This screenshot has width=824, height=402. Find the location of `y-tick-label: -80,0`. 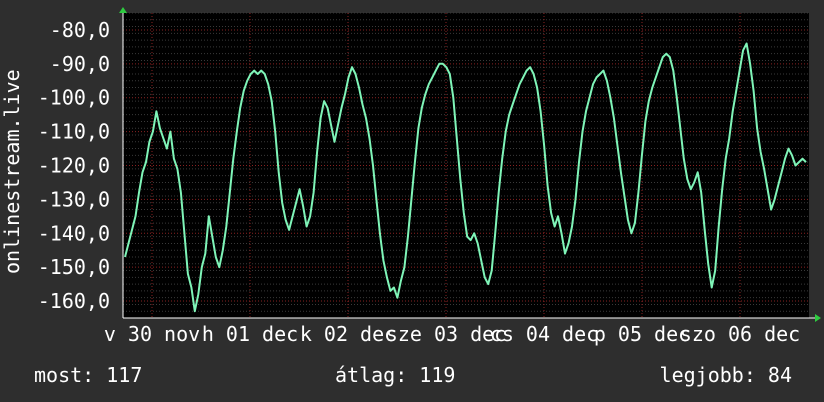

y-tick-label: -80,0 is located at coordinates (80, 30).